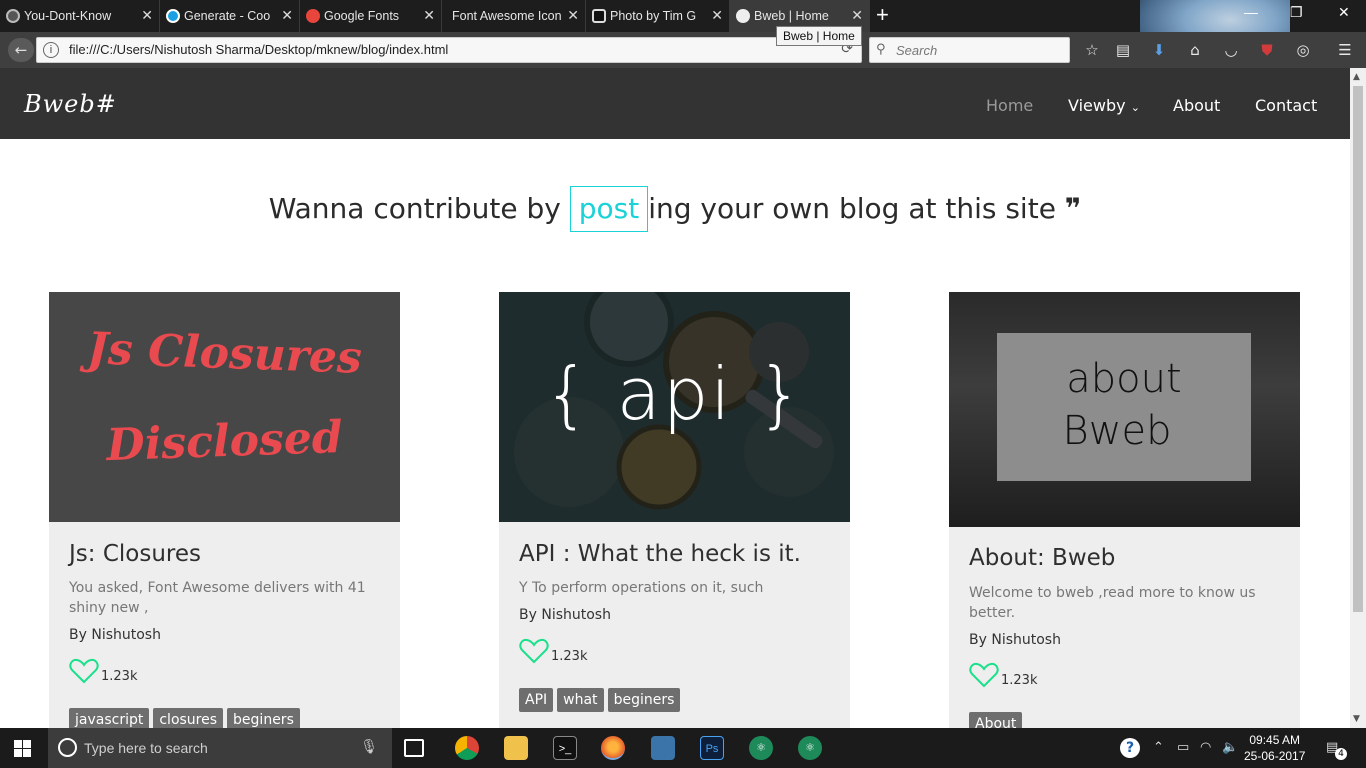 Image resolution: width=1366 pixels, height=768 pixels. I want to click on info-icon: i, so click(51, 50).